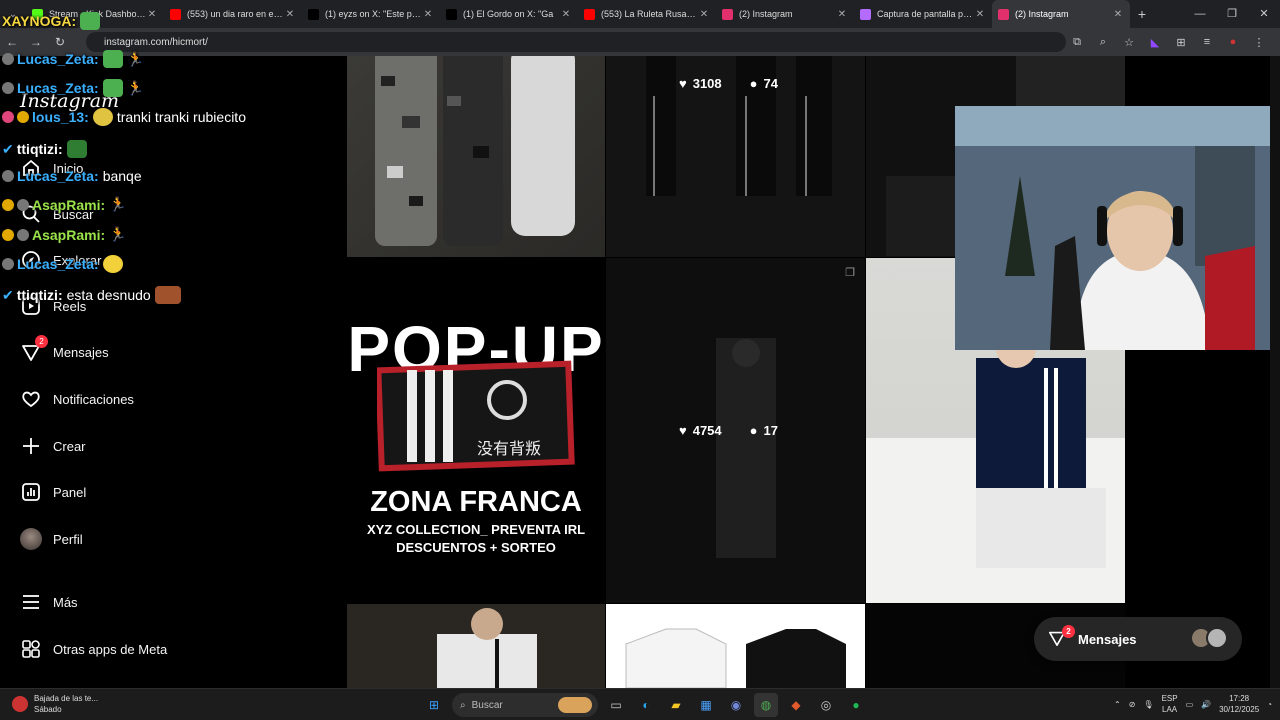 The height and width of the screenshot is (720, 1280). Describe the element at coordinates (476, 156) in the screenshot. I see `post-pants-flatlay` at that location.